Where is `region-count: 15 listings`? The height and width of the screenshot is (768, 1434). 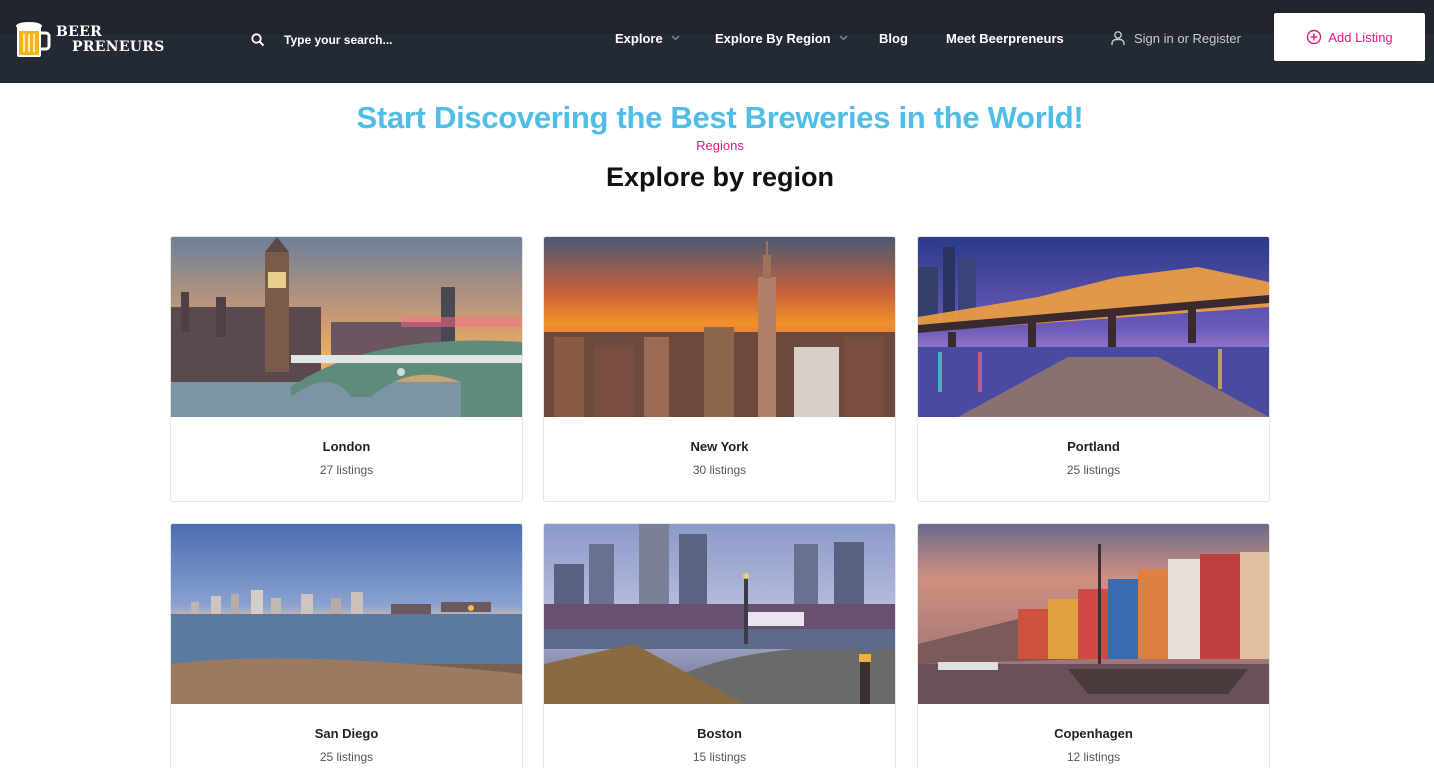
region-count: 15 listings is located at coordinates (719, 757).